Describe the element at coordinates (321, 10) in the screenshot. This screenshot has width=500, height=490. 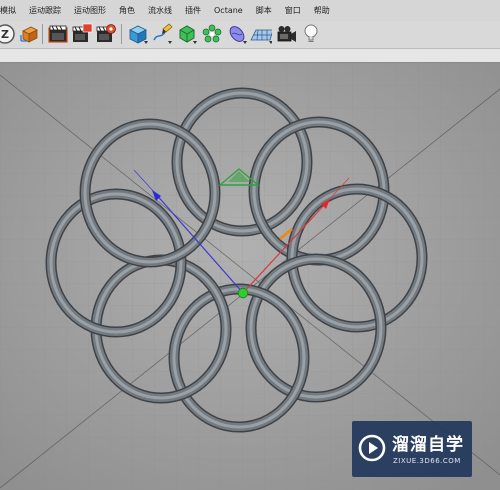
I see `menu-help: 帮助` at that location.